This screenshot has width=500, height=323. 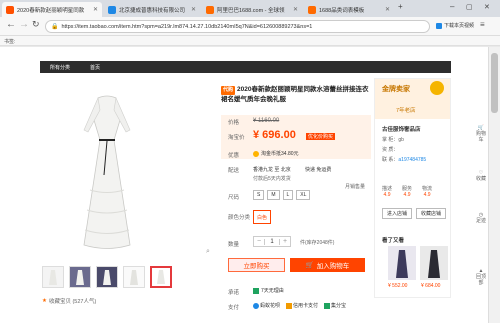 I want to click on shop-name: 古佳服饰奢品店, so click(x=401, y=129).